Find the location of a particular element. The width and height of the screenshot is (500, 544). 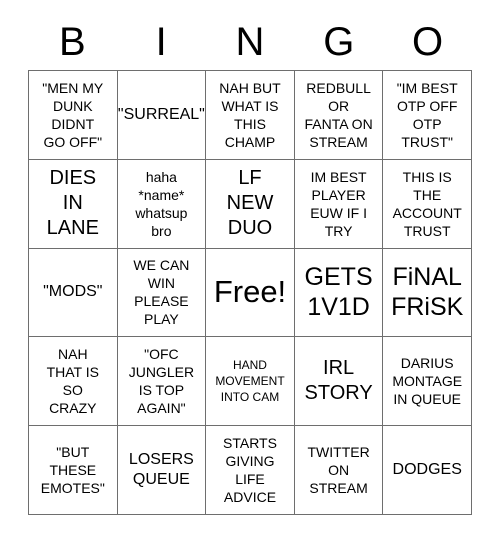

bingo-cell-text: HAND MOVEMENT INTO CAM is located at coordinates (250, 381).